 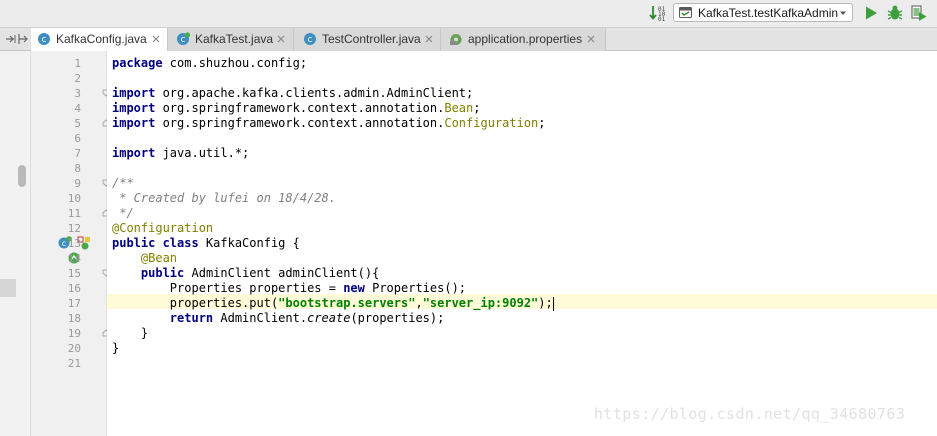 I want to click on tab-kafkaconfig-java: c KafkaConfig.java, so click(x=99, y=39).